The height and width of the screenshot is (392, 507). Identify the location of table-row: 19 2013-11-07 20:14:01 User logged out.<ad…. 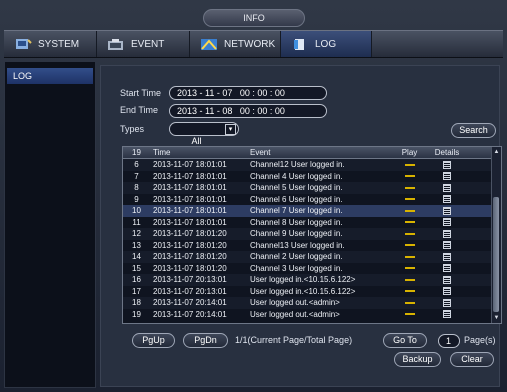
(312, 315).